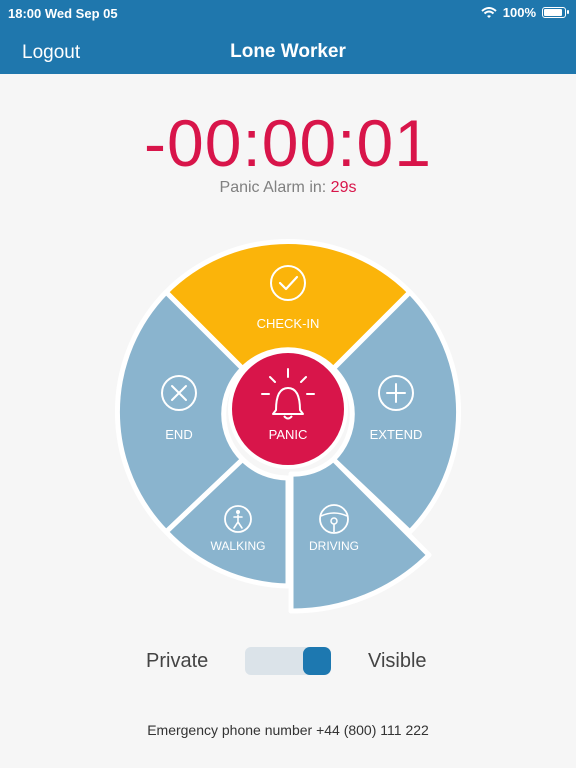 This screenshot has height=768, width=576. What do you see at coordinates (178, 434) in the screenshot?
I see `end-label: END` at bounding box center [178, 434].